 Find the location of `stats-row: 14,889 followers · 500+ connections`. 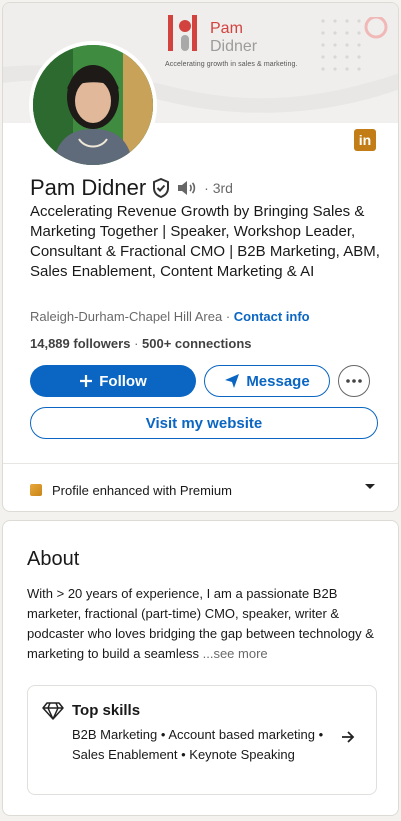

stats-row: 14,889 followers · 500+ connections is located at coordinates (141, 343).